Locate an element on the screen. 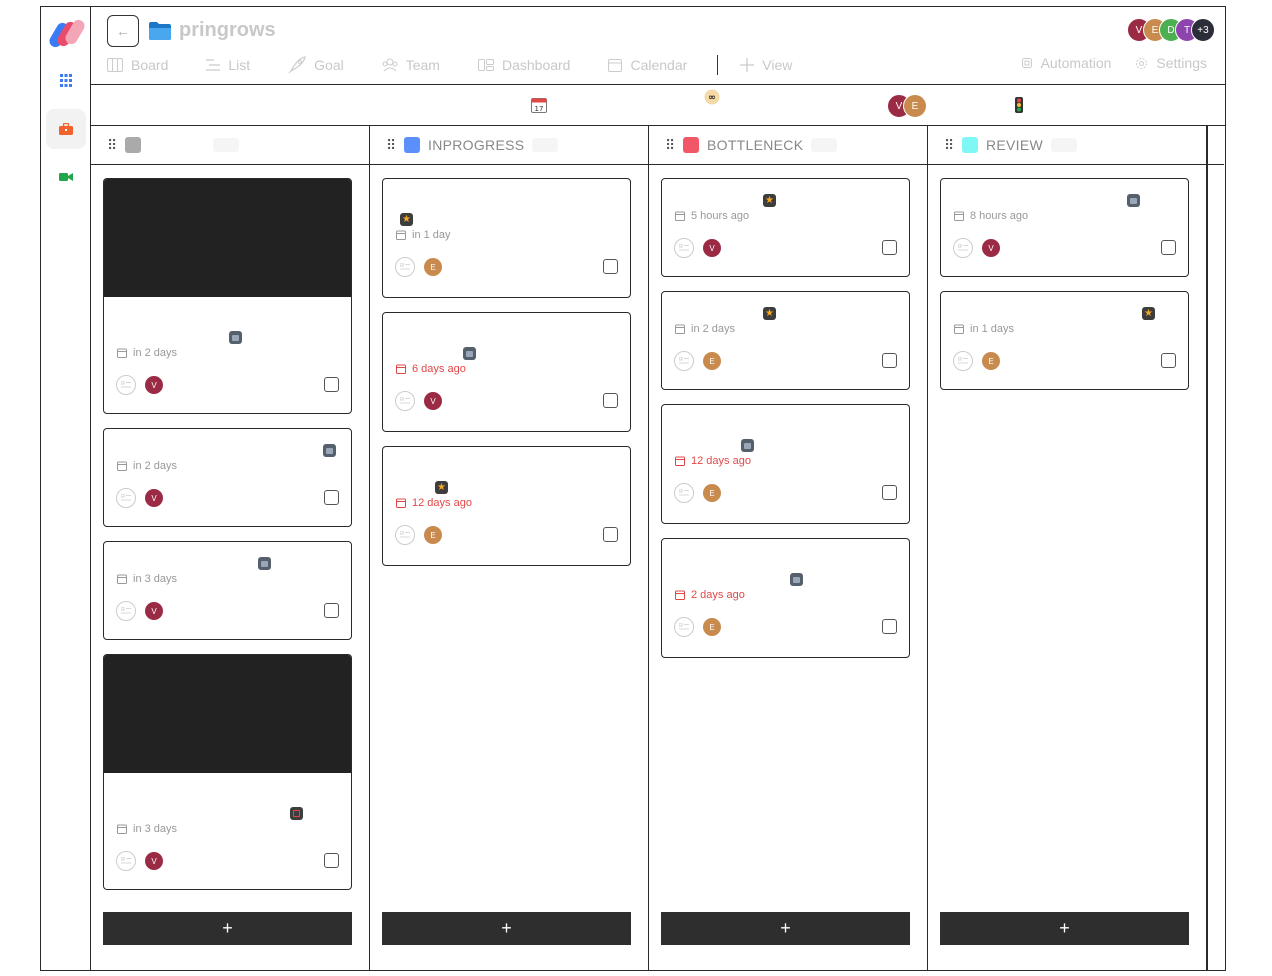 The image size is (1272, 976). date-filter-icon: 17 is located at coordinates (539, 107).